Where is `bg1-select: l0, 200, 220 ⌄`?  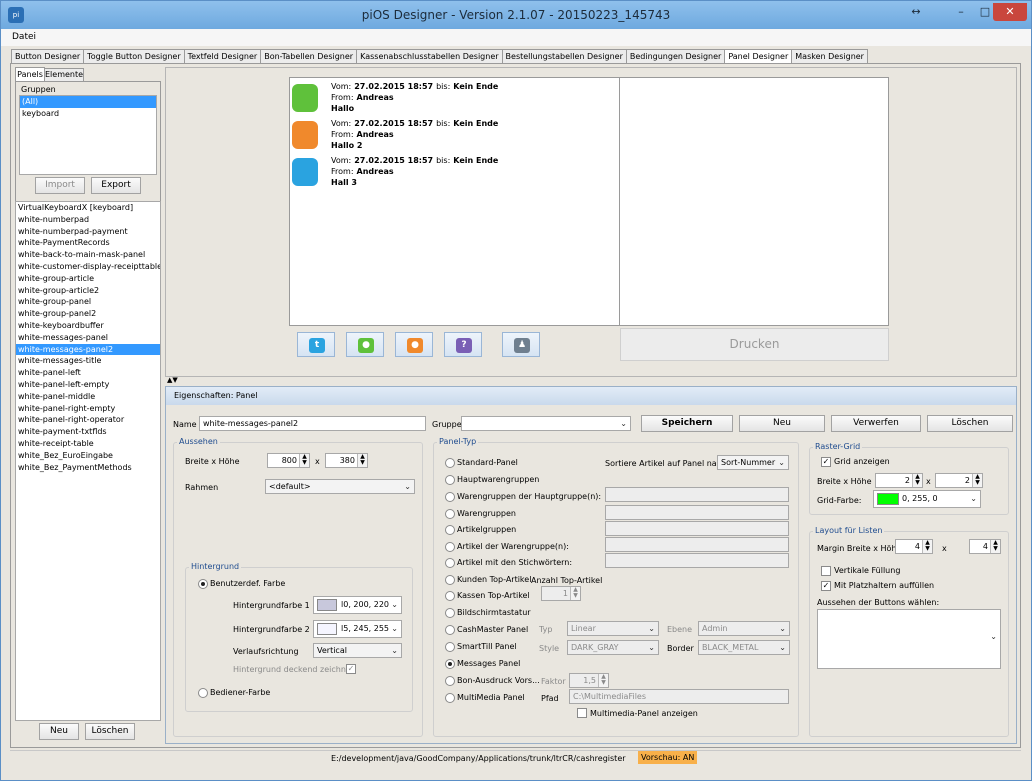 bg1-select: l0, 200, 220 ⌄ is located at coordinates (357, 605).